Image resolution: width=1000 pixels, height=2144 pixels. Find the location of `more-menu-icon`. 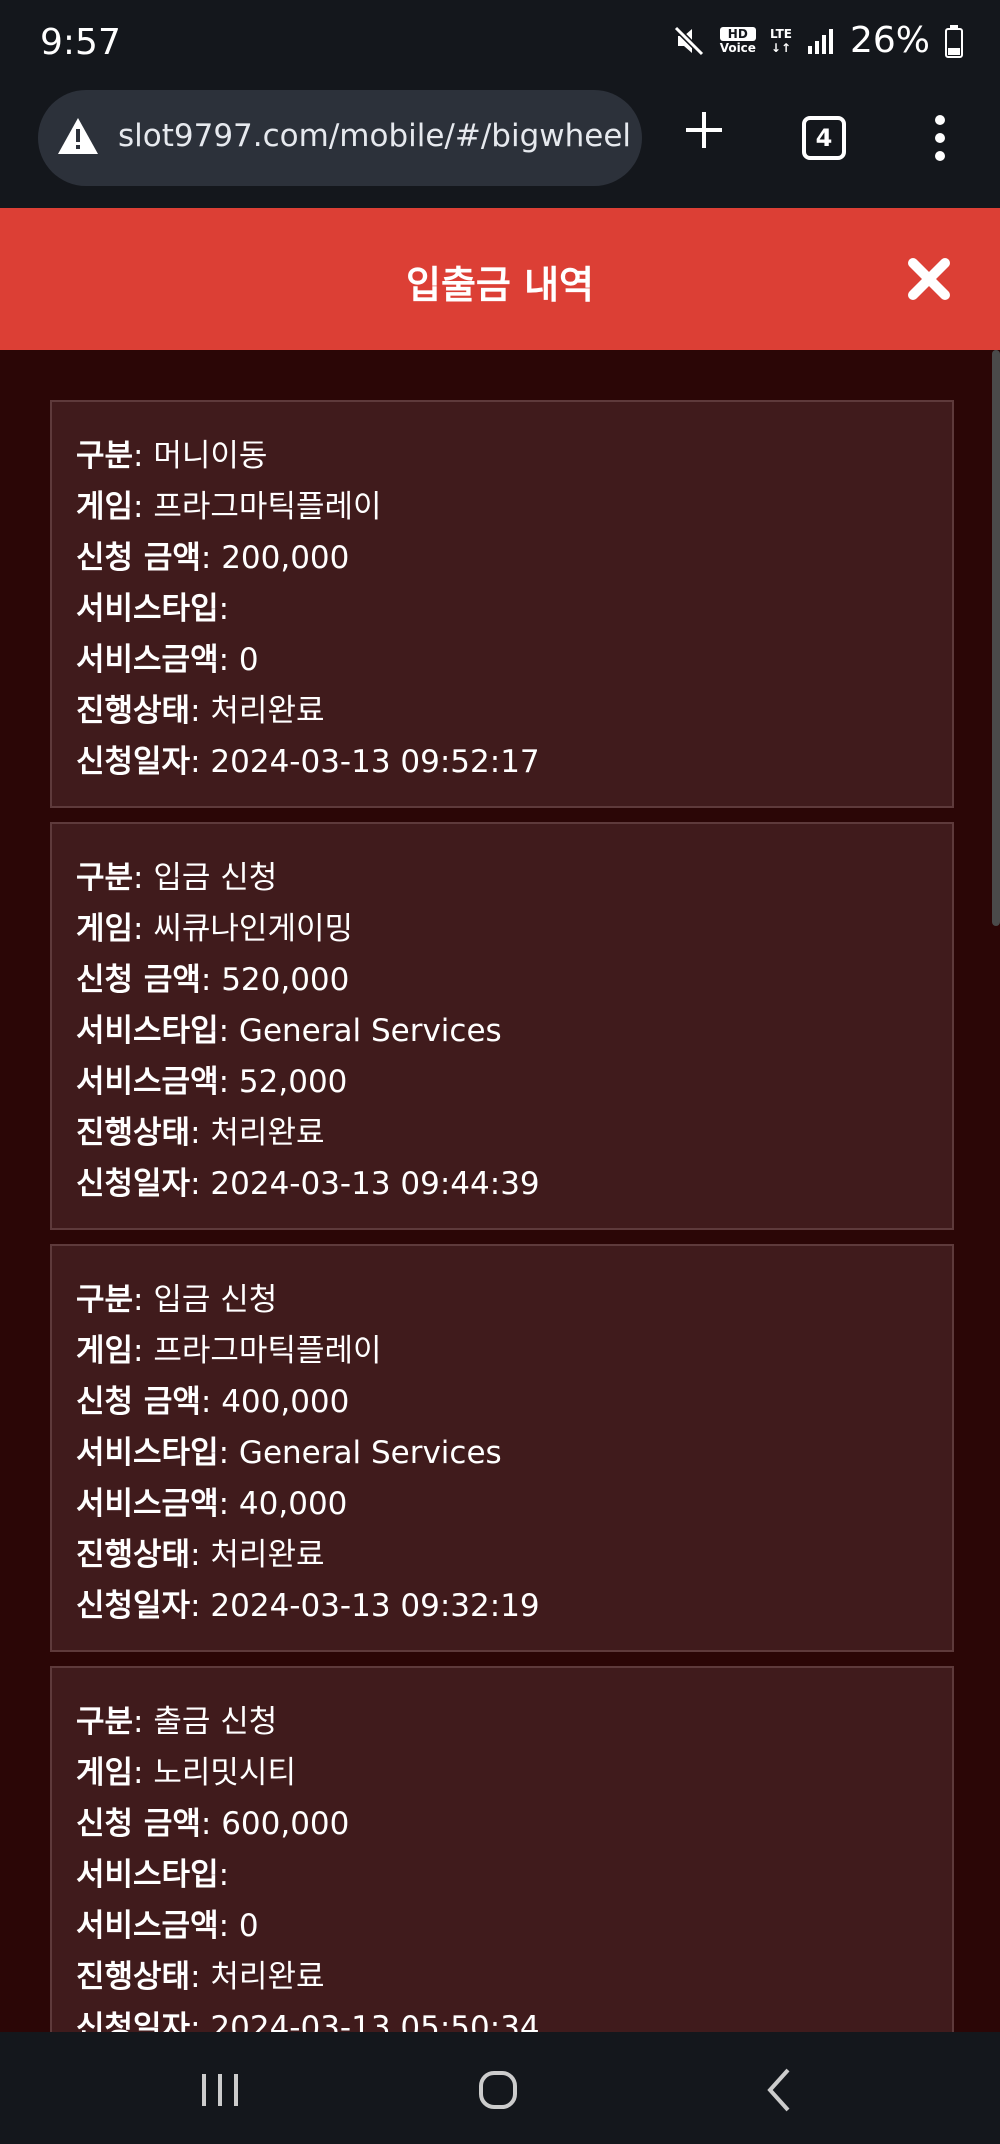

more-menu-icon is located at coordinates (940, 138).